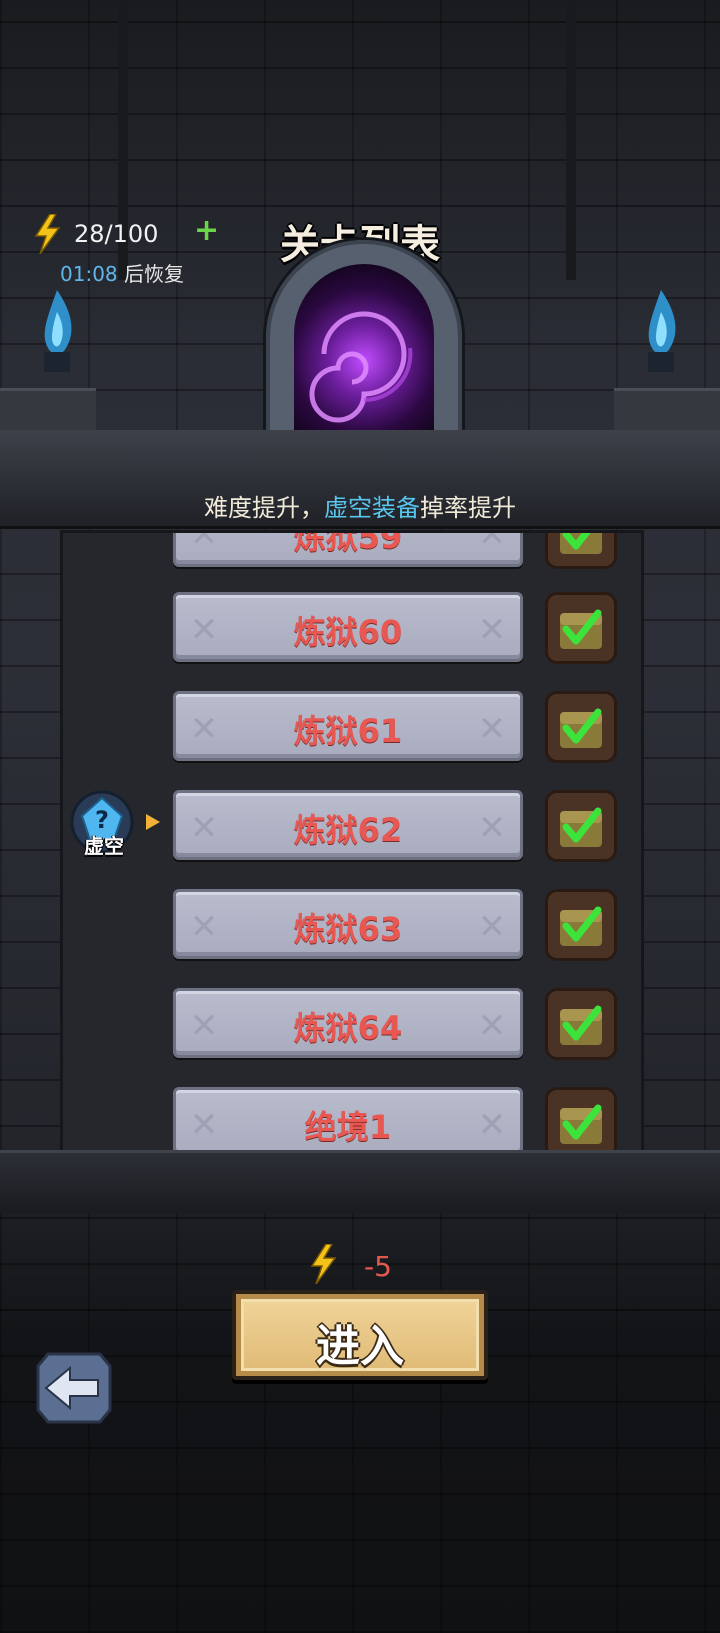 This screenshot has width=720, height=1633. I want to click on energy-cost: -5, so click(365, 1266).